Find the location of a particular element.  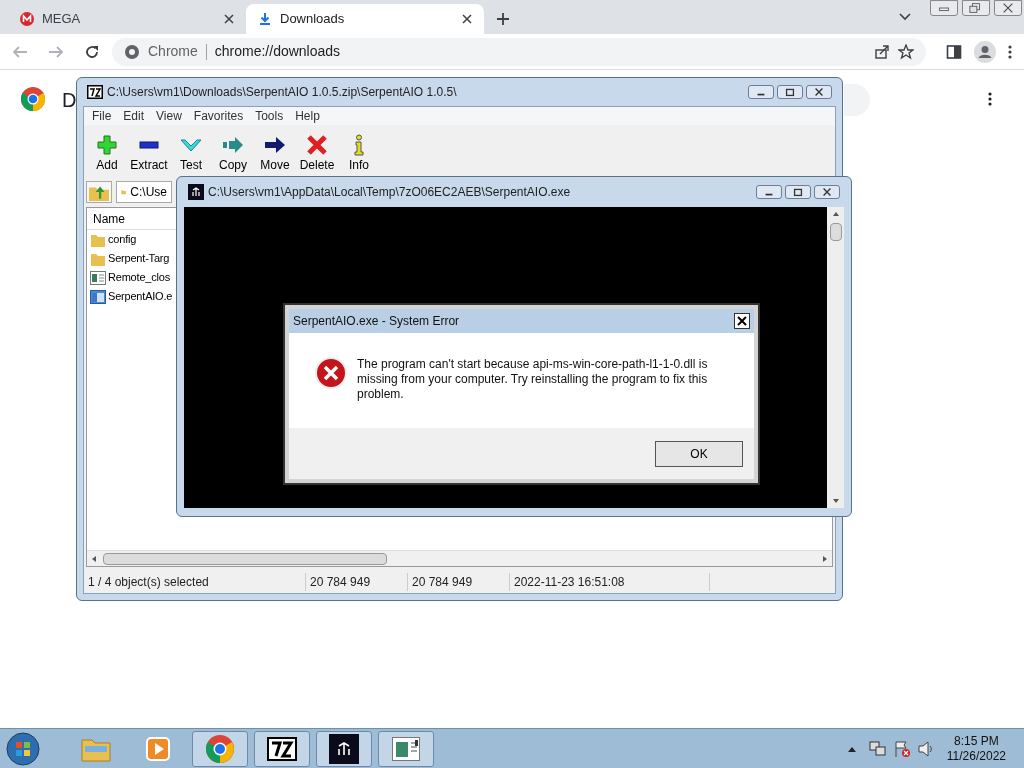

up-folder-icon is located at coordinates (99, 192).